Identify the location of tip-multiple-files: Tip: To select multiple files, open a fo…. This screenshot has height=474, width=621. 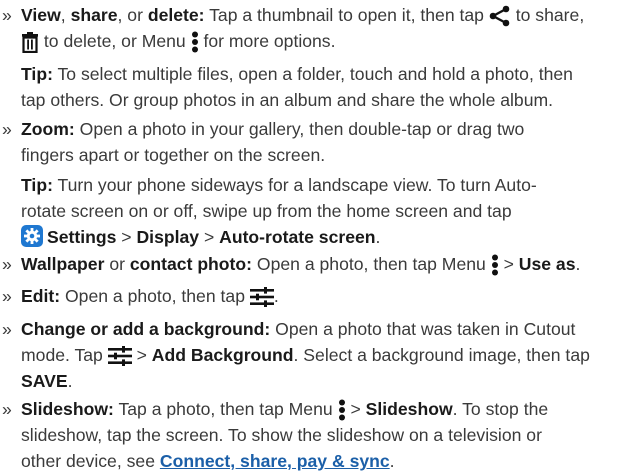
(318, 87).